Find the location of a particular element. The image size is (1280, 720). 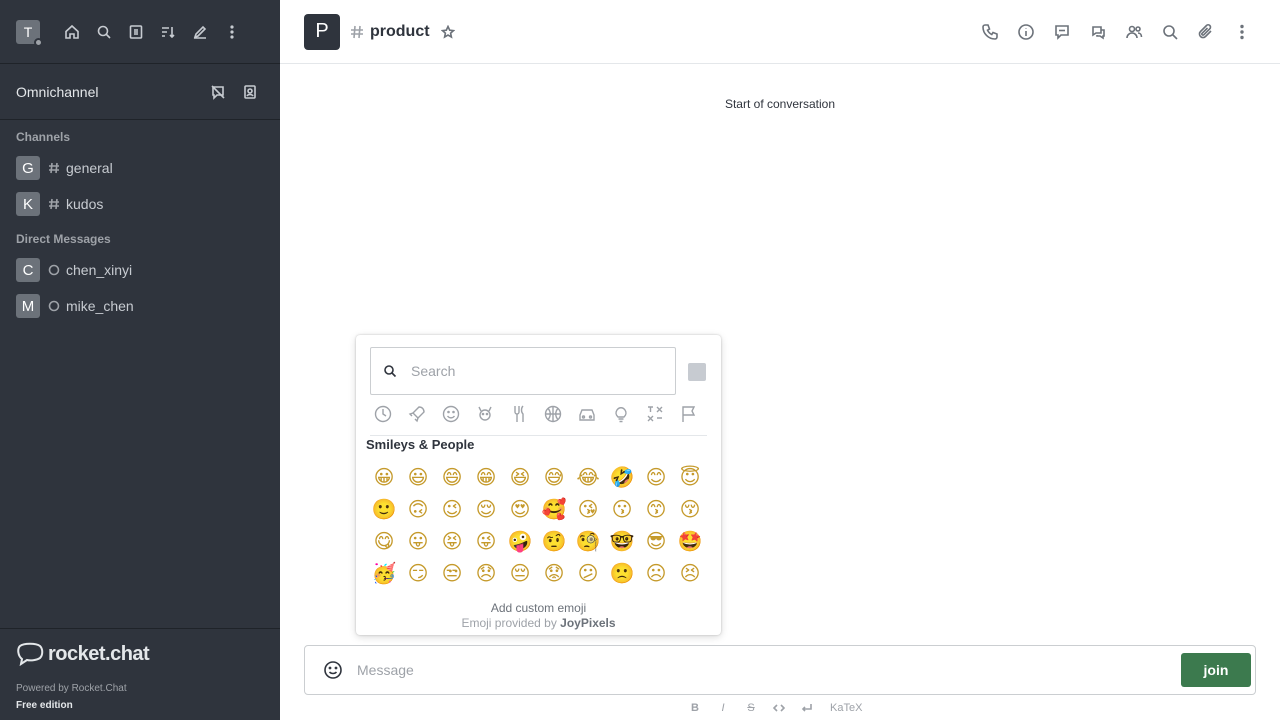

emoji-item: 😞 is located at coordinates (486, 573).